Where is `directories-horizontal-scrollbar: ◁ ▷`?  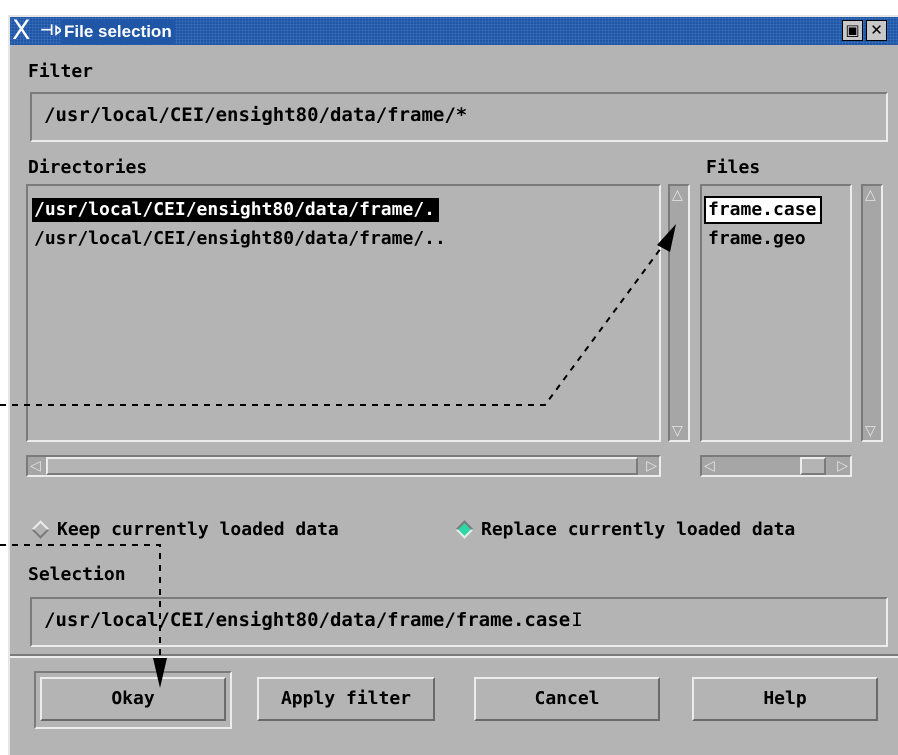
directories-horizontal-scrollbar: ◁ ▷ is located at coordinates (343, 466).